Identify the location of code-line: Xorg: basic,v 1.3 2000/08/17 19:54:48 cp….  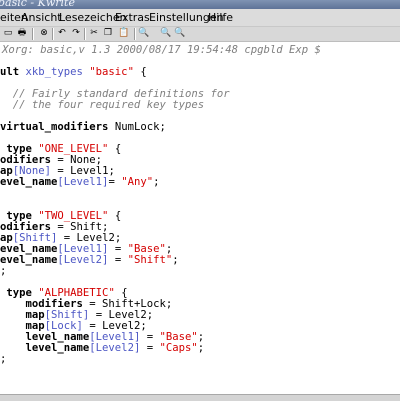
(161, 50).